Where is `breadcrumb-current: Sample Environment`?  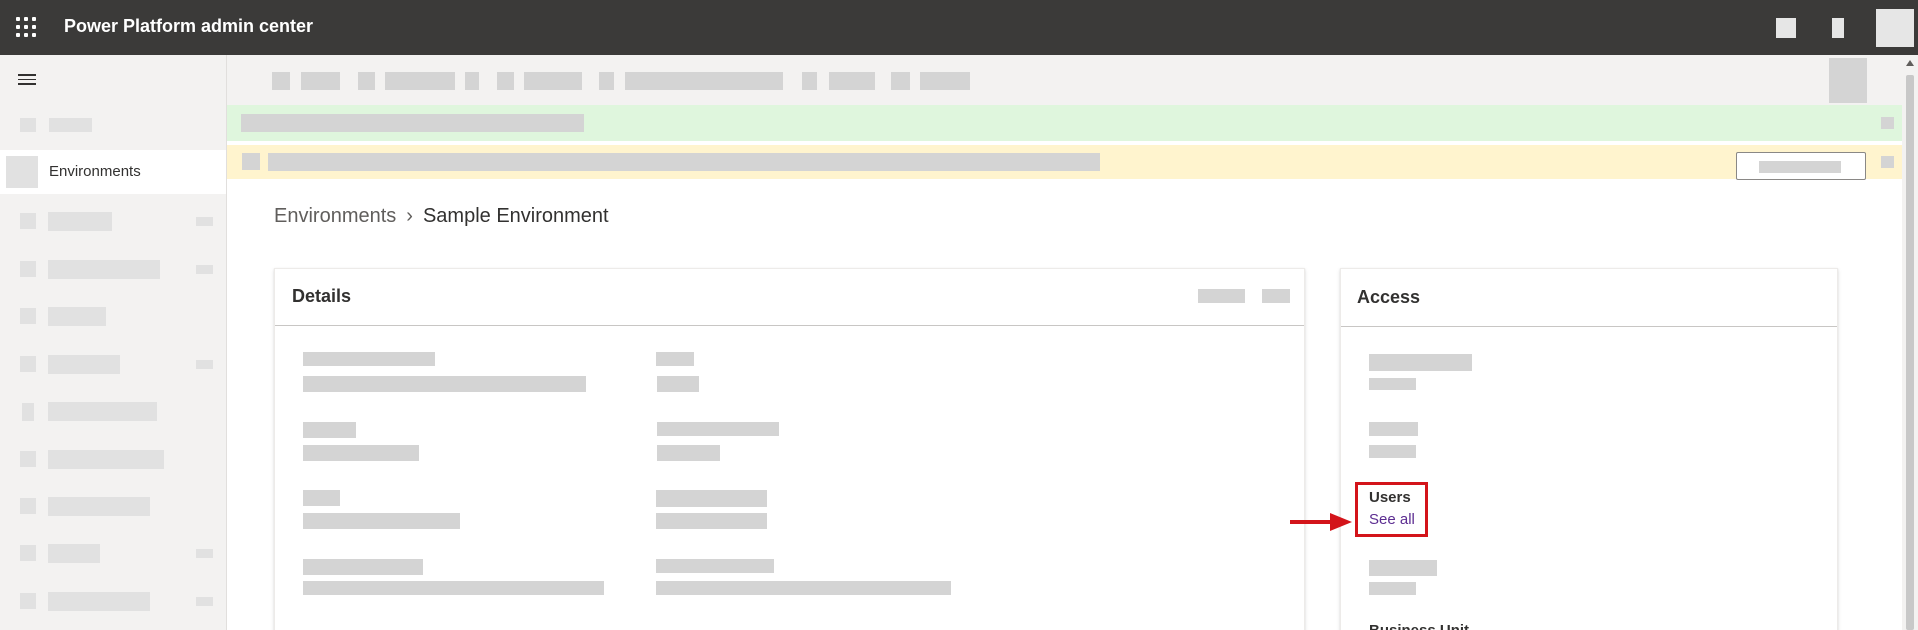
breadcrumb-current: Sample Environment is located at coordinates (515, 216).